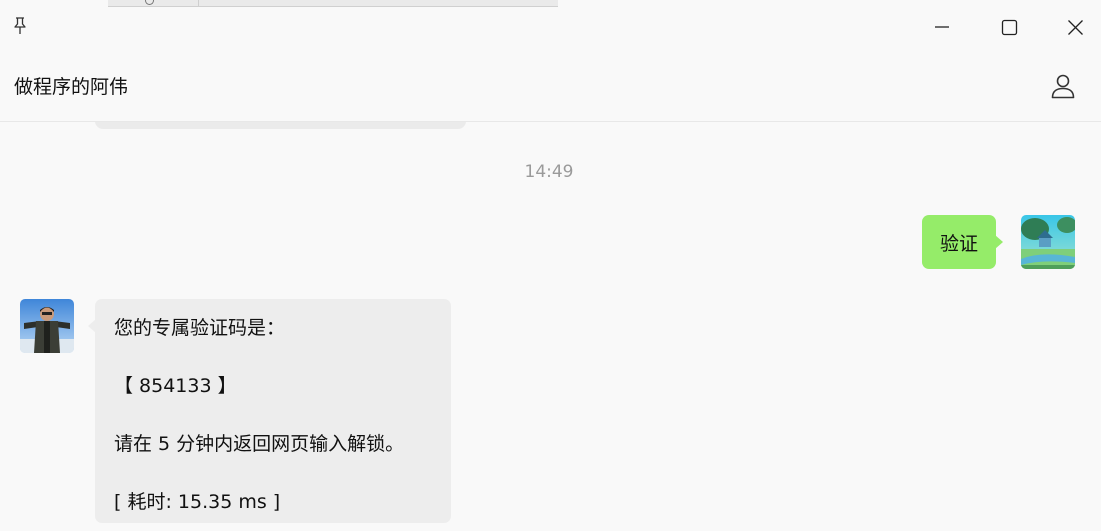 The height and width of the screenshot is (531, 1101). What do you see at coordinates (549, 172) in the screenshot?
I see `message-timestamp: 14:49` at bounding box center [549, 172].